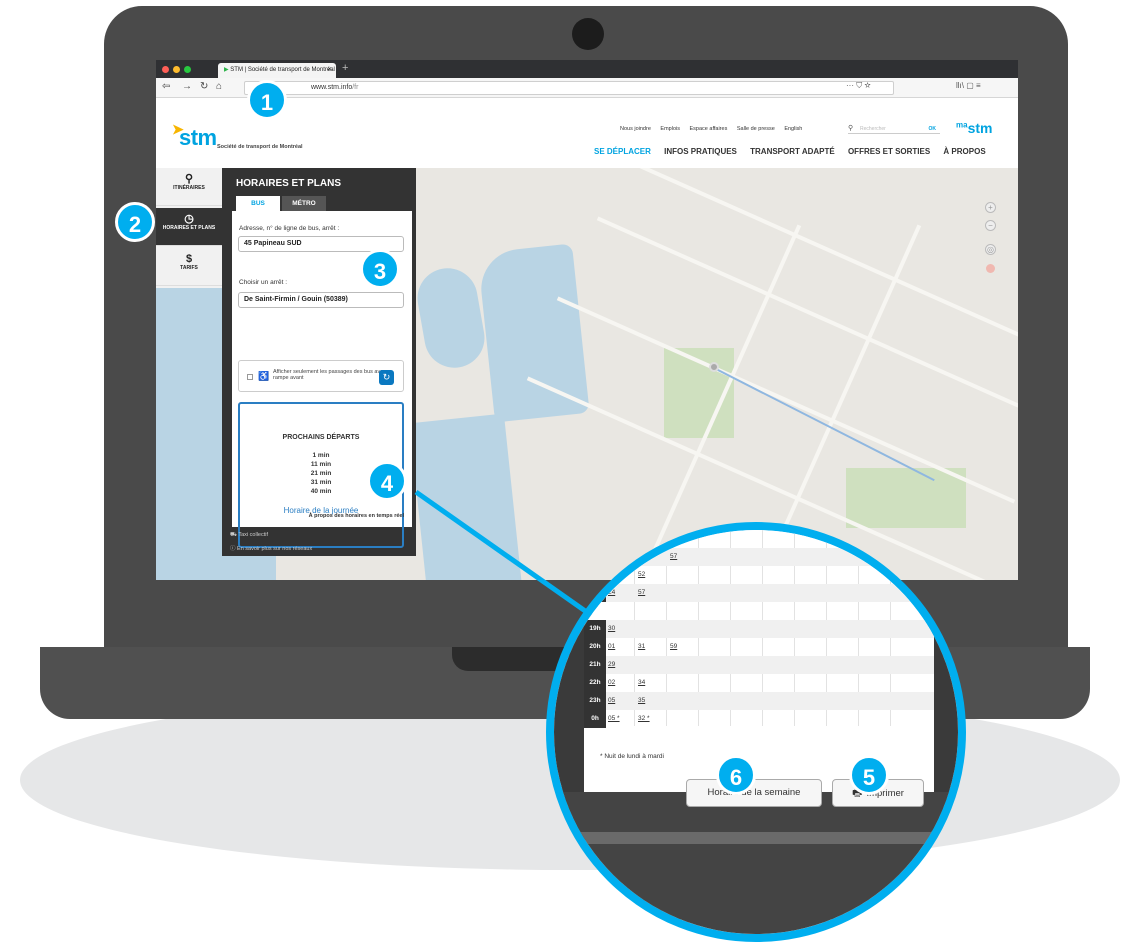  What do you see at coordinates (595, 629) in the screenshot?
I see `hour-label: 19h` at bounding box center [595, 629].